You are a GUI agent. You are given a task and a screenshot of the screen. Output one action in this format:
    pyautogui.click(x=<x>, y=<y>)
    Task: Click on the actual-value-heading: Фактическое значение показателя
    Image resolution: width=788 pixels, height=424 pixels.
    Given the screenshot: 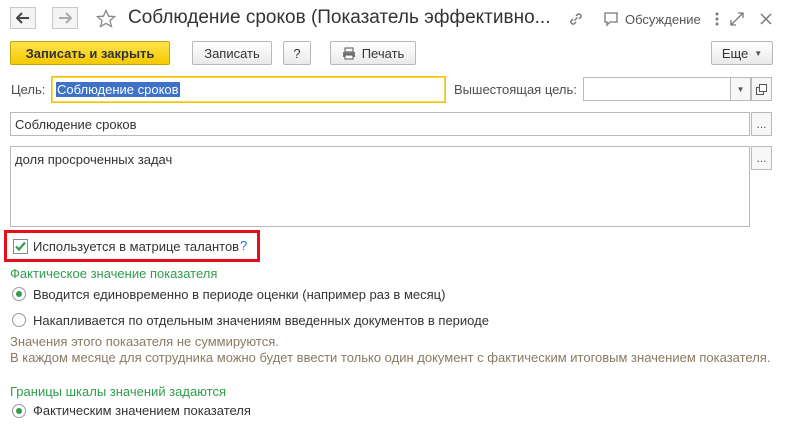 What is the action you would take?
    pyautogui.click(x=114, y=273)
    